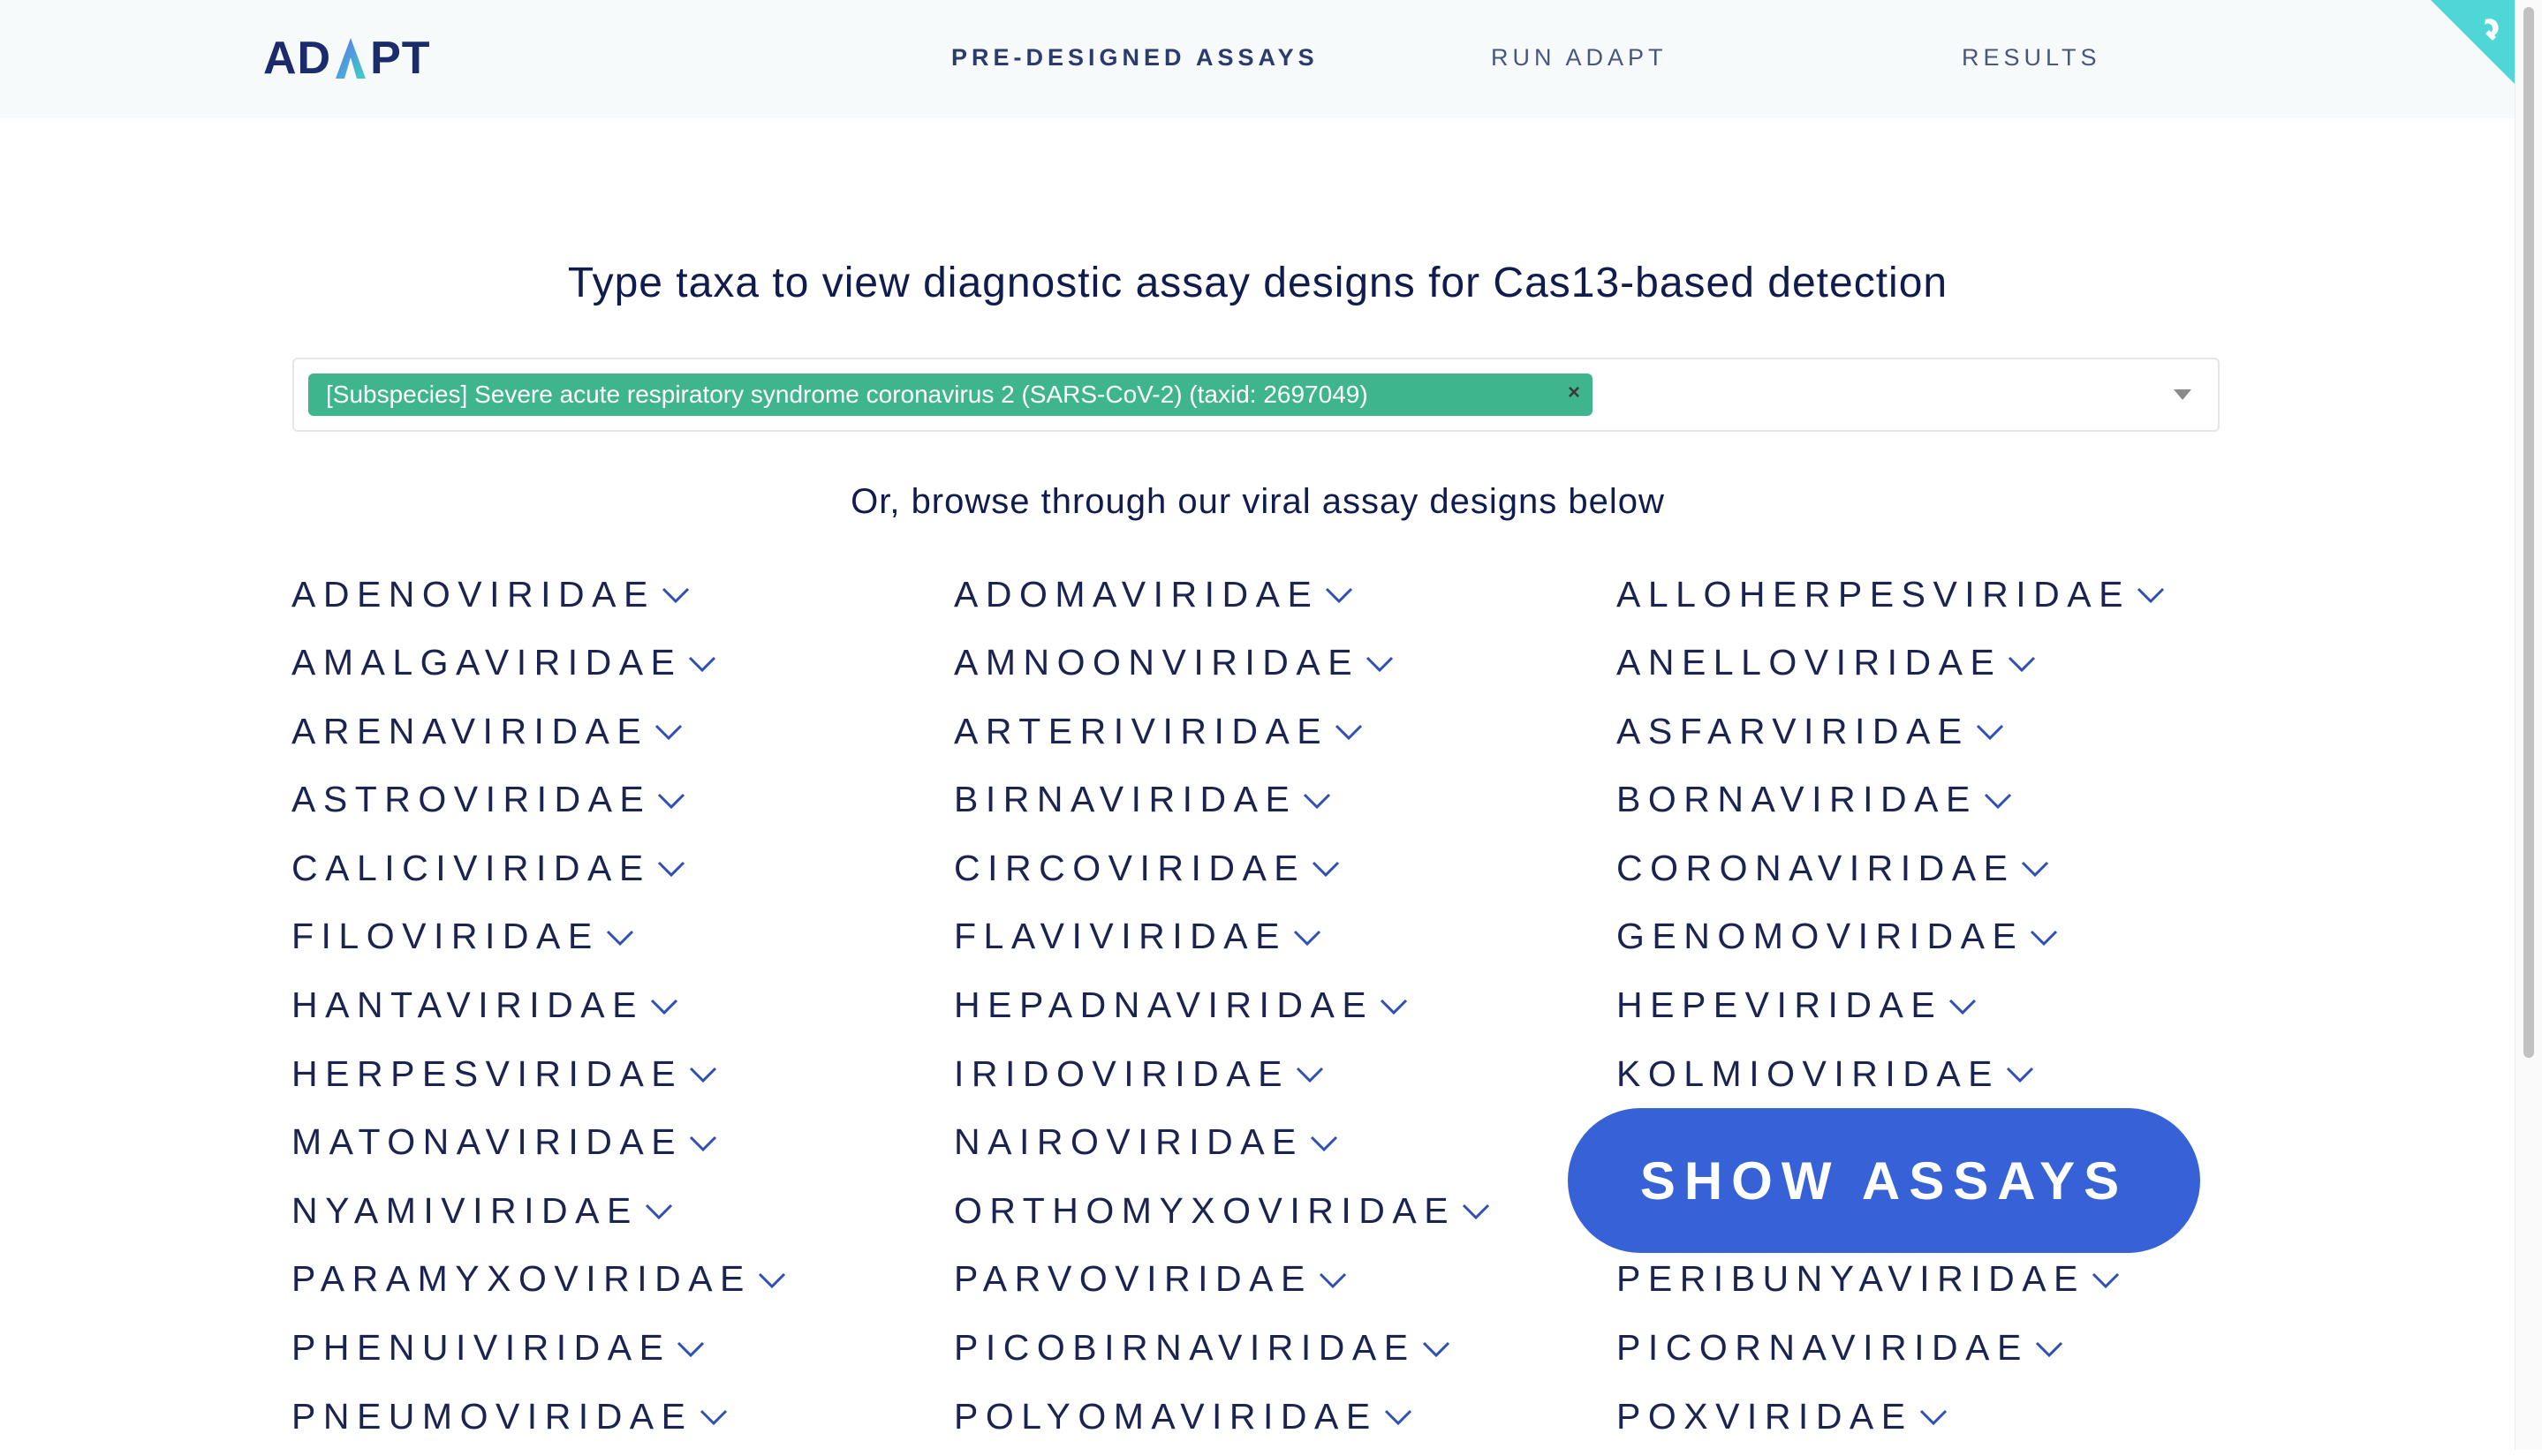  Describe the element at coordinates (470, 730) in the screenshot. I see `virus-family-label: ARENAVIRIDAE` at that location.